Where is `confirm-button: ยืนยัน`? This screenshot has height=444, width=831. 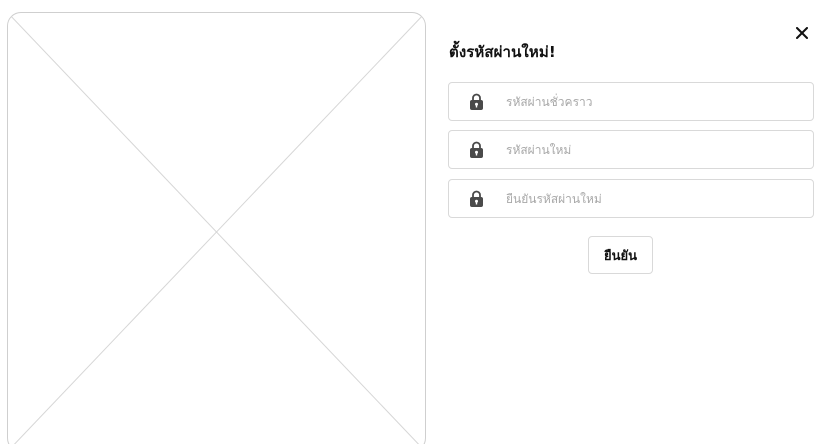 confirm-button: ยืนยัน is located at coordinates (620, 255).